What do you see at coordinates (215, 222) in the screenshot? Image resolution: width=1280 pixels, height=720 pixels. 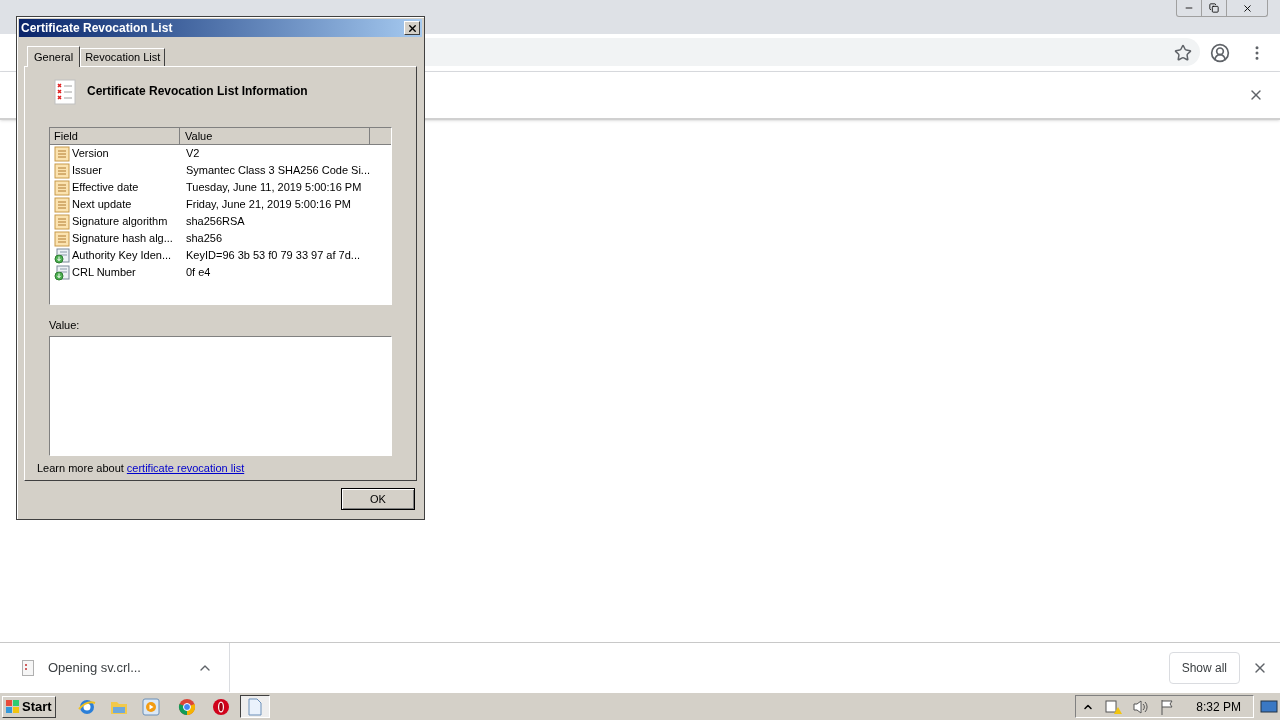 I see `field-value: sha256RSA` at bounding box center [215, 222].